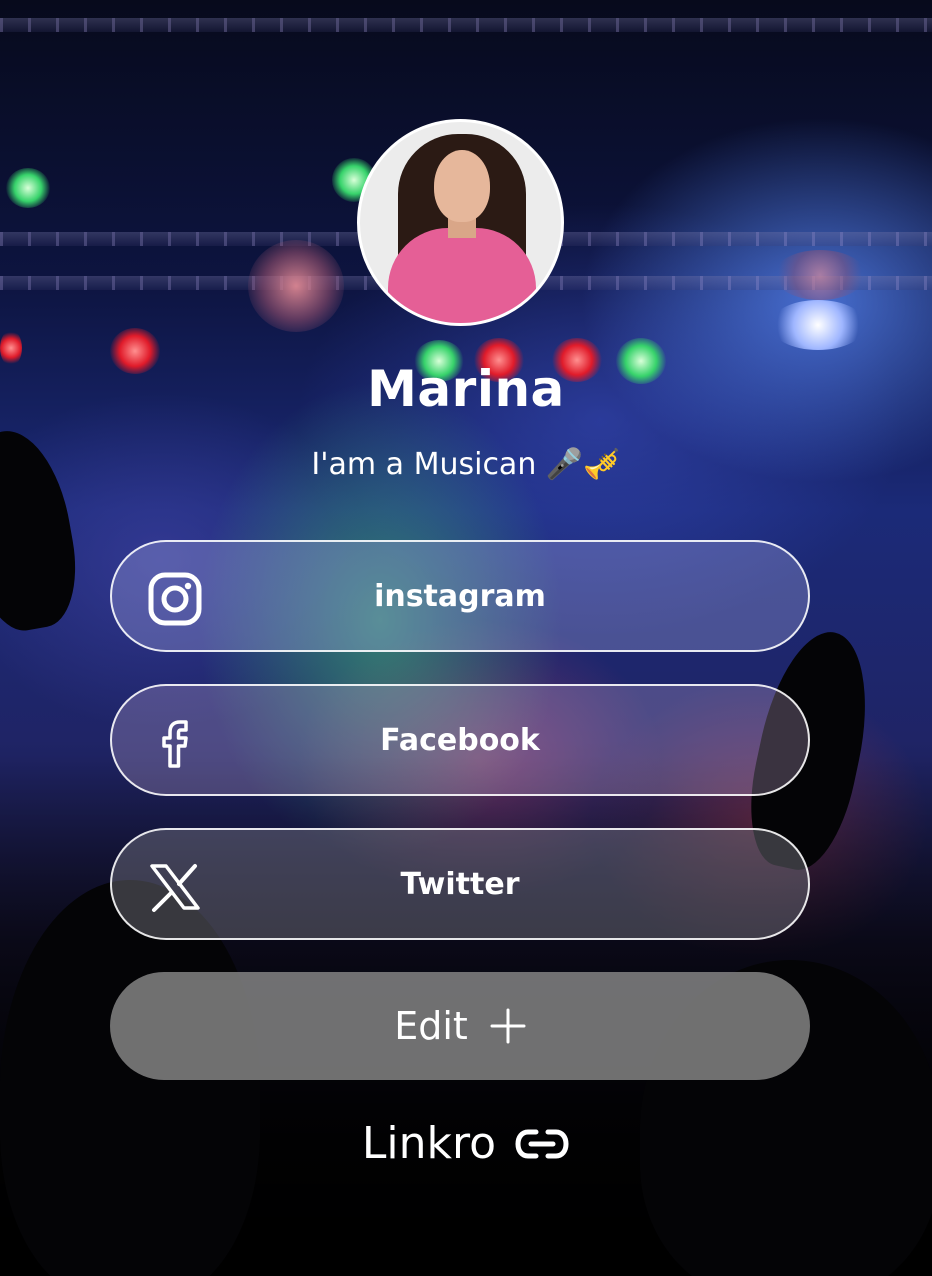  I want to click on link-label: Twitter, so click(460, 884).